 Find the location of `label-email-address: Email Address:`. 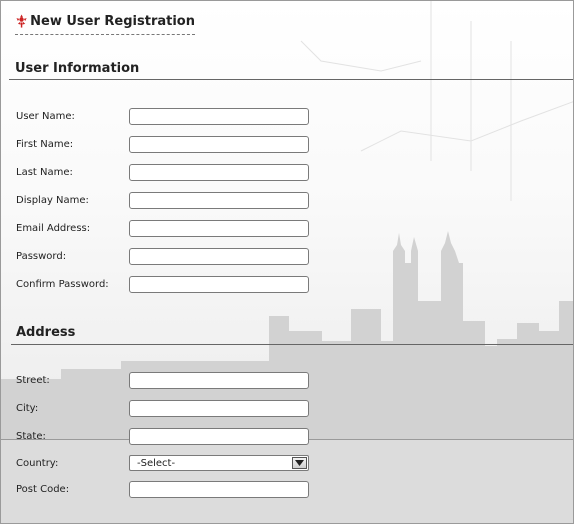

label-email-address: Email Address: is located at coordinates (53, 228).